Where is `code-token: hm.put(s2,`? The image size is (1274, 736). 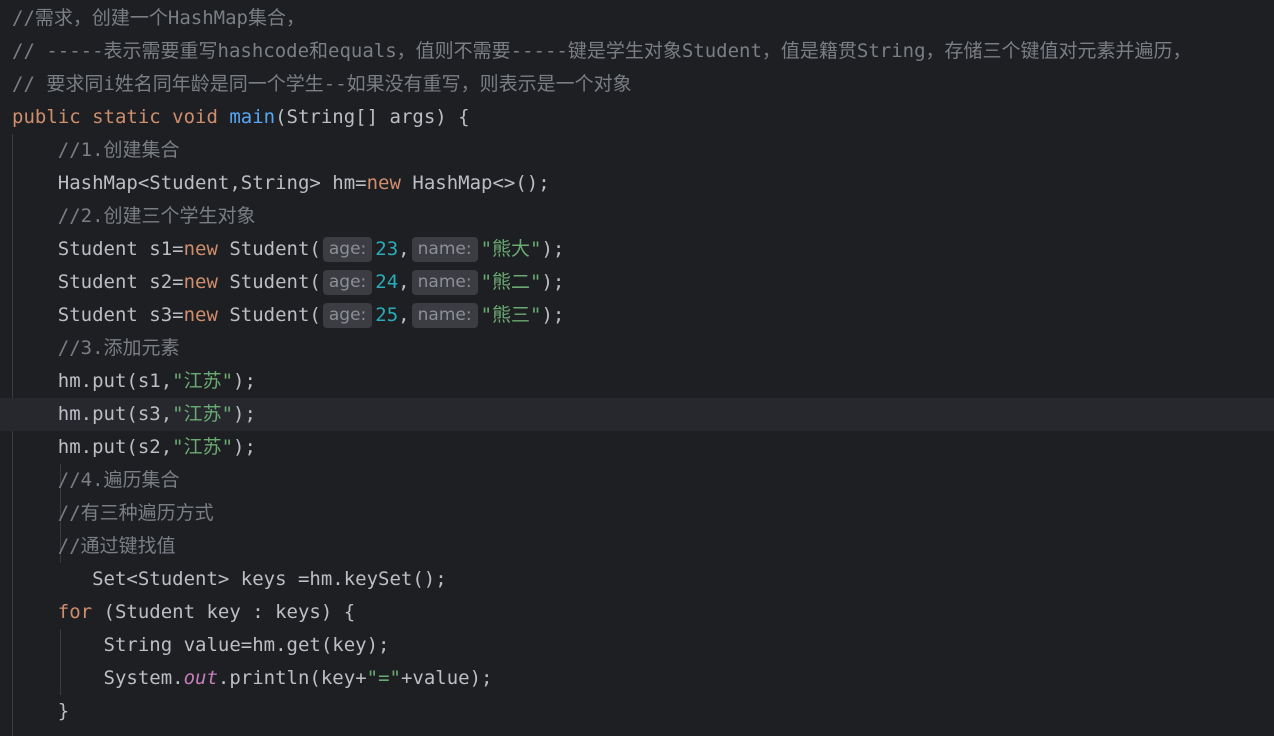 code-token: hm.put(s2, is located at coordinates (92, 447).